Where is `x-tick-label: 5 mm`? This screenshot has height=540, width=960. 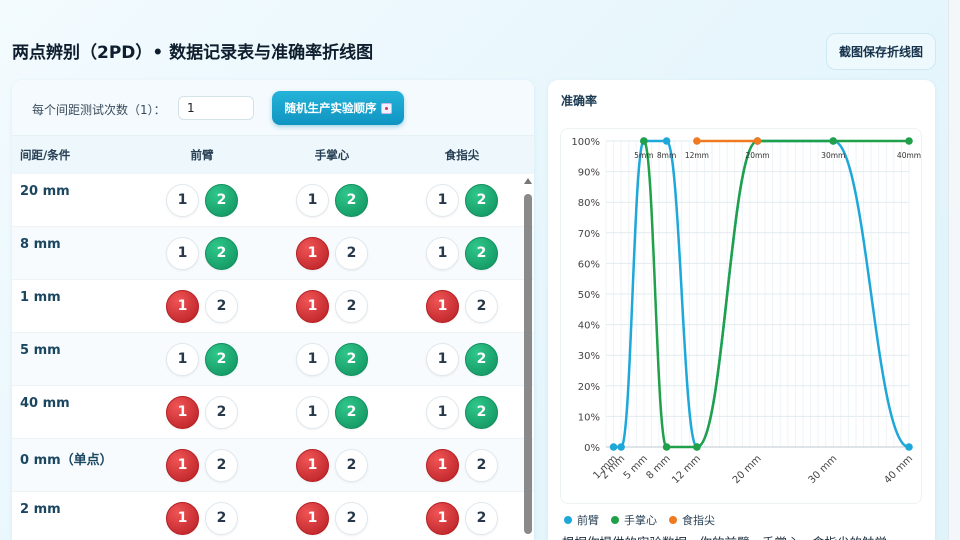
x-tick-label: 5 mm is located at coordinates (636, 467).